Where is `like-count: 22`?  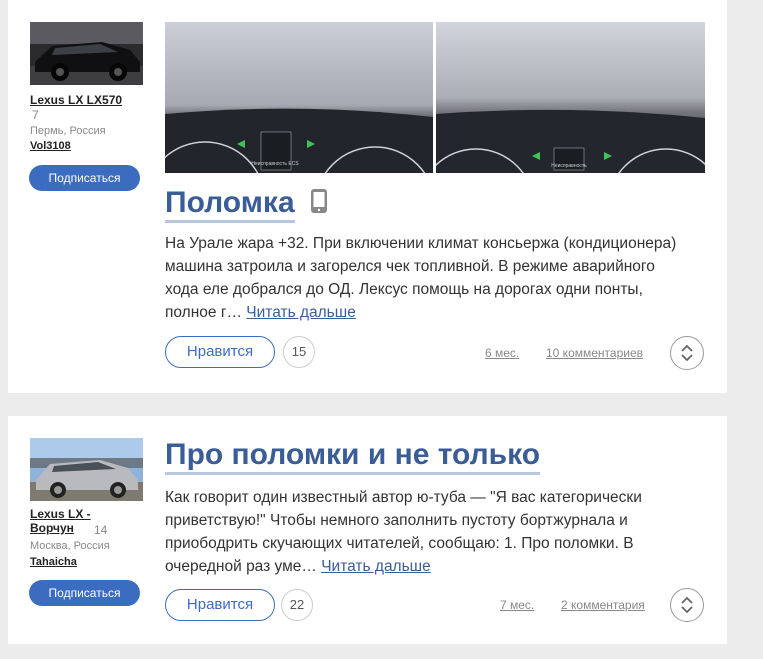
like-count: 22 is located at coordinates (297, 605).